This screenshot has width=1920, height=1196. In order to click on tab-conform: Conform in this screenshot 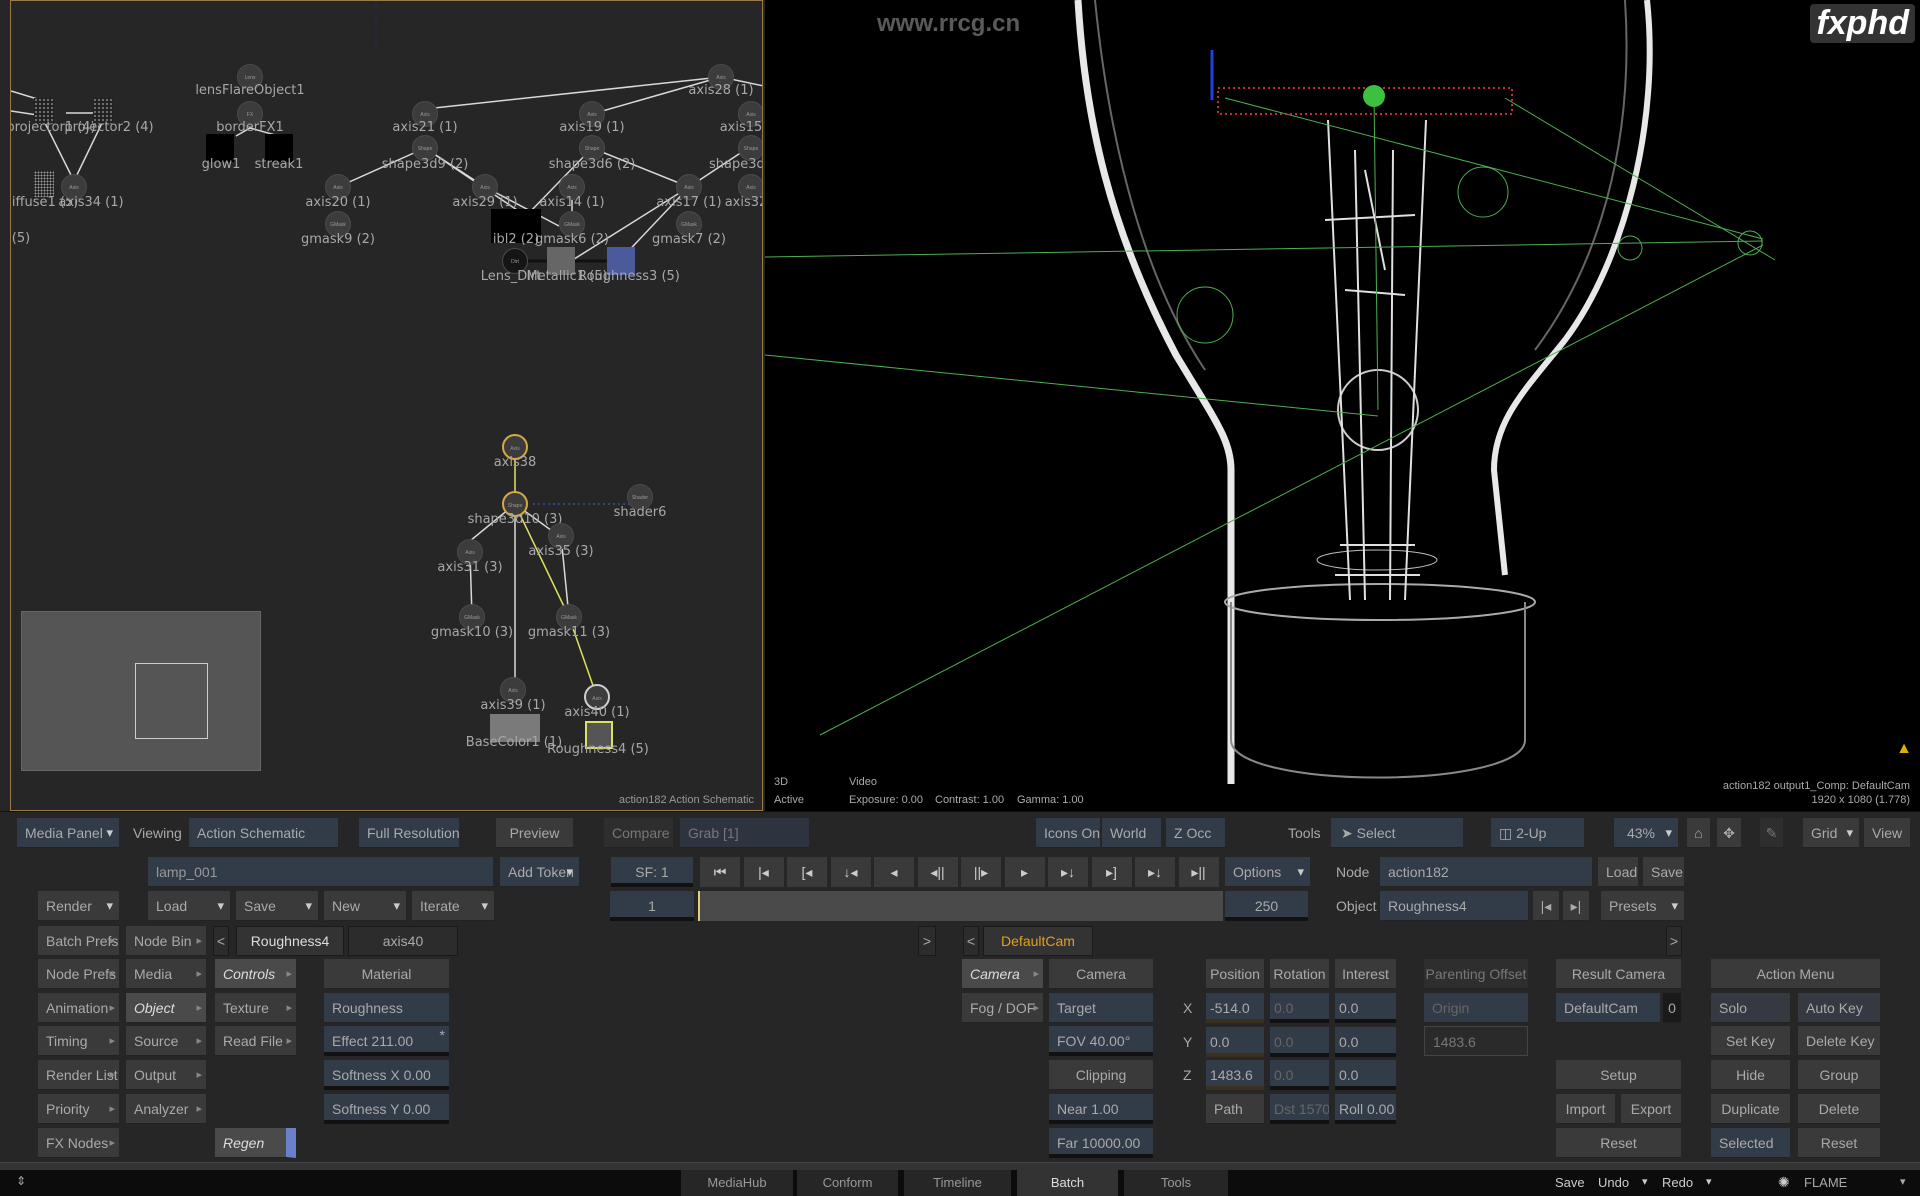, I will do `click(847, 1183)`.